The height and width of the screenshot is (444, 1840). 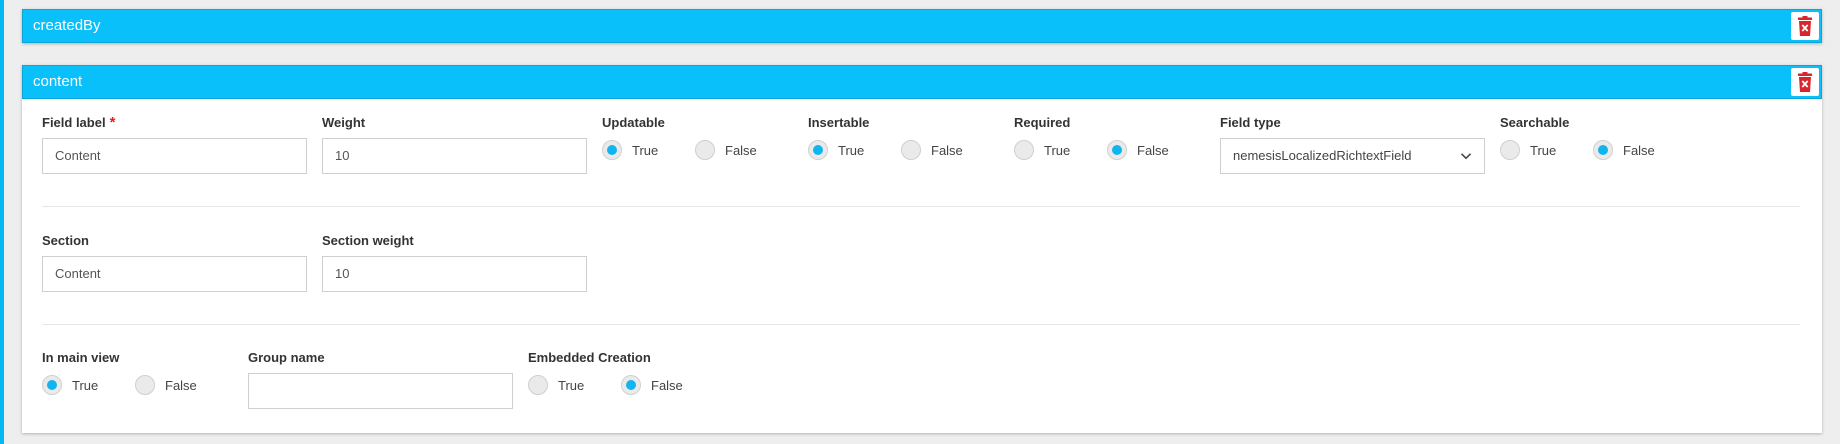 I want to click on embedded-creation-group: Embedded Creation True False, so click(x=605, y=372).